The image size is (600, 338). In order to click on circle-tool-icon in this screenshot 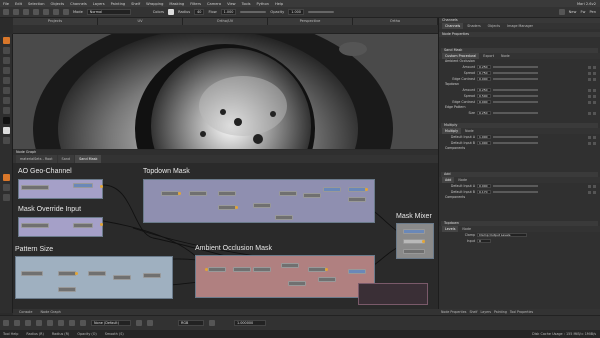, I will do `click(72, 323)`.